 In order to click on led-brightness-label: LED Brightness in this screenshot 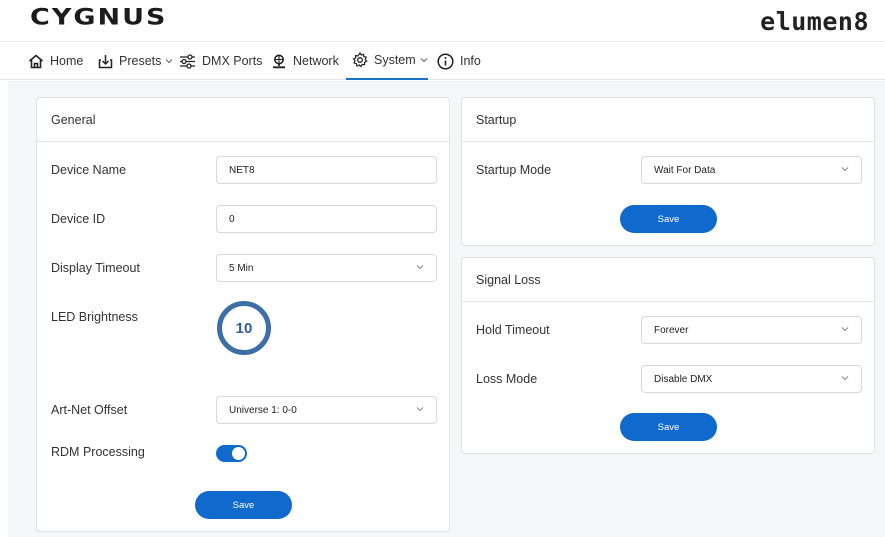, I will do `click(94, 317)`.